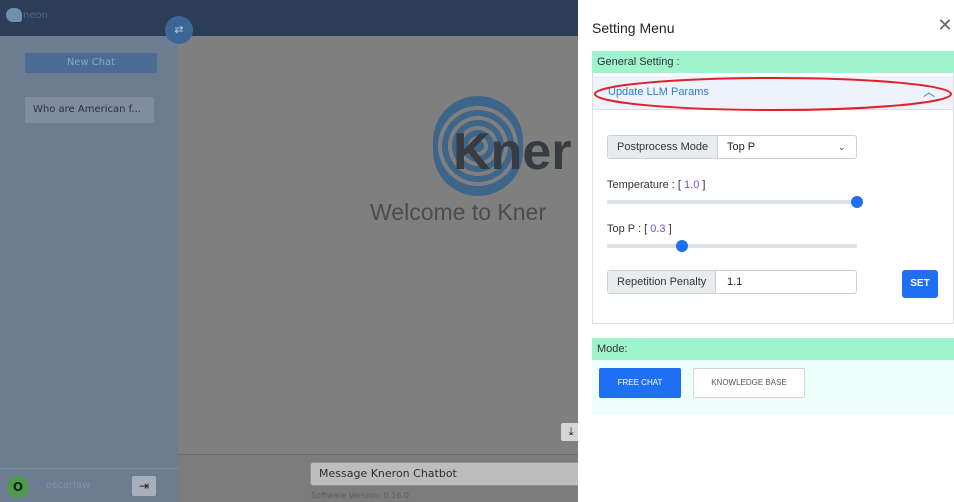 The height and width of the screenshot is (502, 954). I want to click on mode-header: Mode:, so click(773, 349).